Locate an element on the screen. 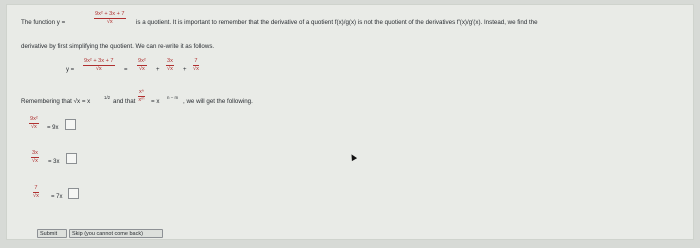 The width and height of the screenshot is (700, 248). row1-rhs-text: = 9x is located at coordinates (53, 128).